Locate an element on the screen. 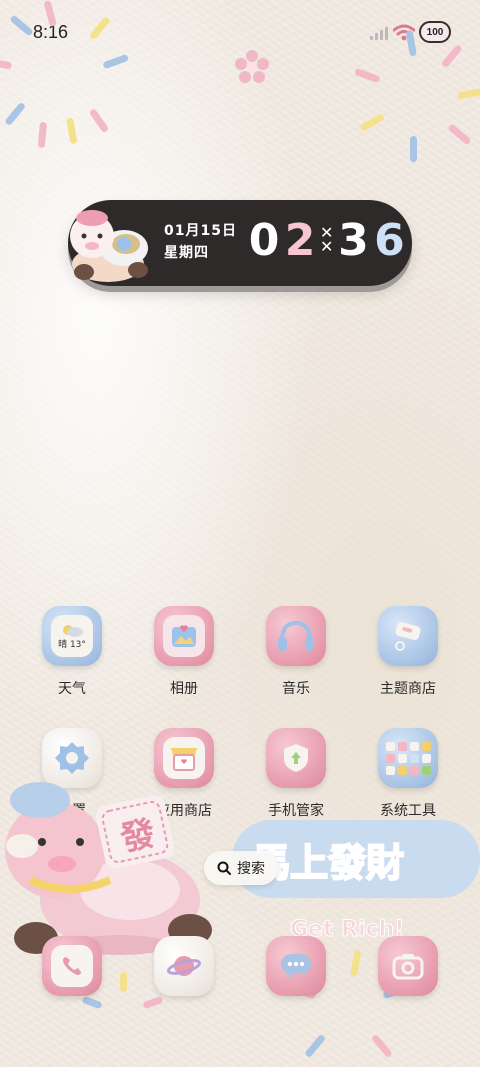  search-label: 搜索 is located at coordinates (251, 869).